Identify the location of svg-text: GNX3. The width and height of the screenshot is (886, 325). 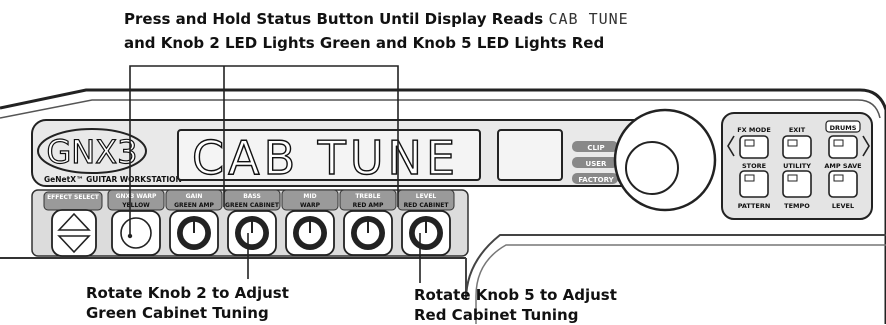
(91, 152).